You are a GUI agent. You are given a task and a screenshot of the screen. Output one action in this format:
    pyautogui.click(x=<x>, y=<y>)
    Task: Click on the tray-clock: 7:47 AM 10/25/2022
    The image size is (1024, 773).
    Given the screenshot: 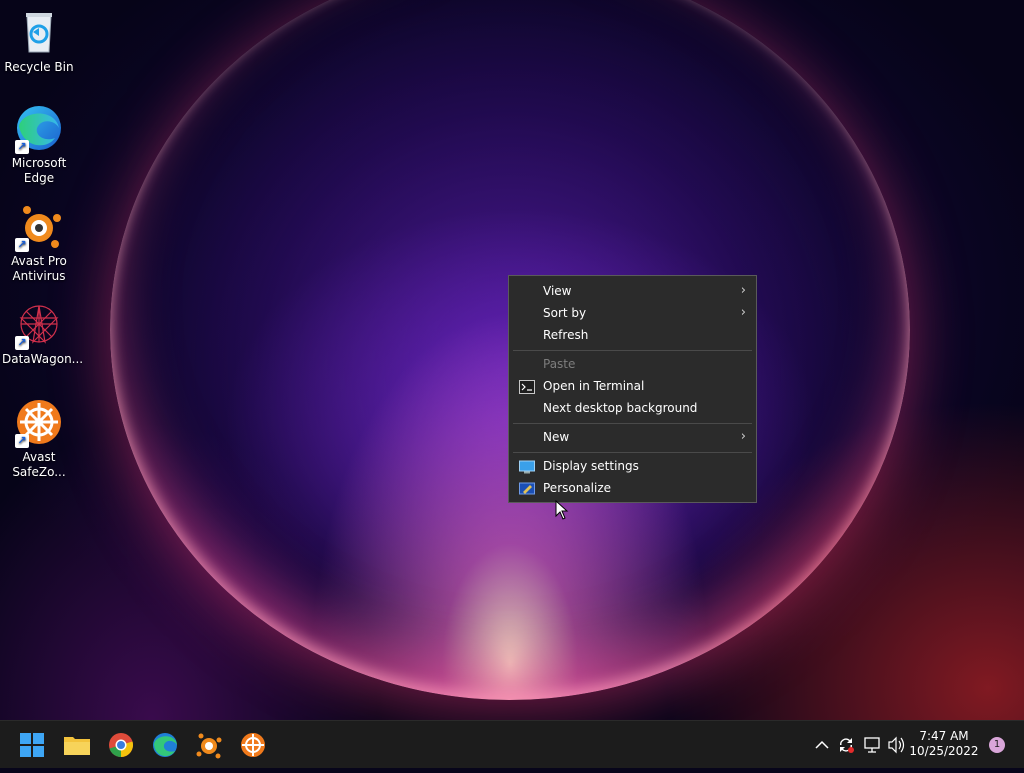 What is the action you would take?
    pyautogui.click(x=944, y=744)
    